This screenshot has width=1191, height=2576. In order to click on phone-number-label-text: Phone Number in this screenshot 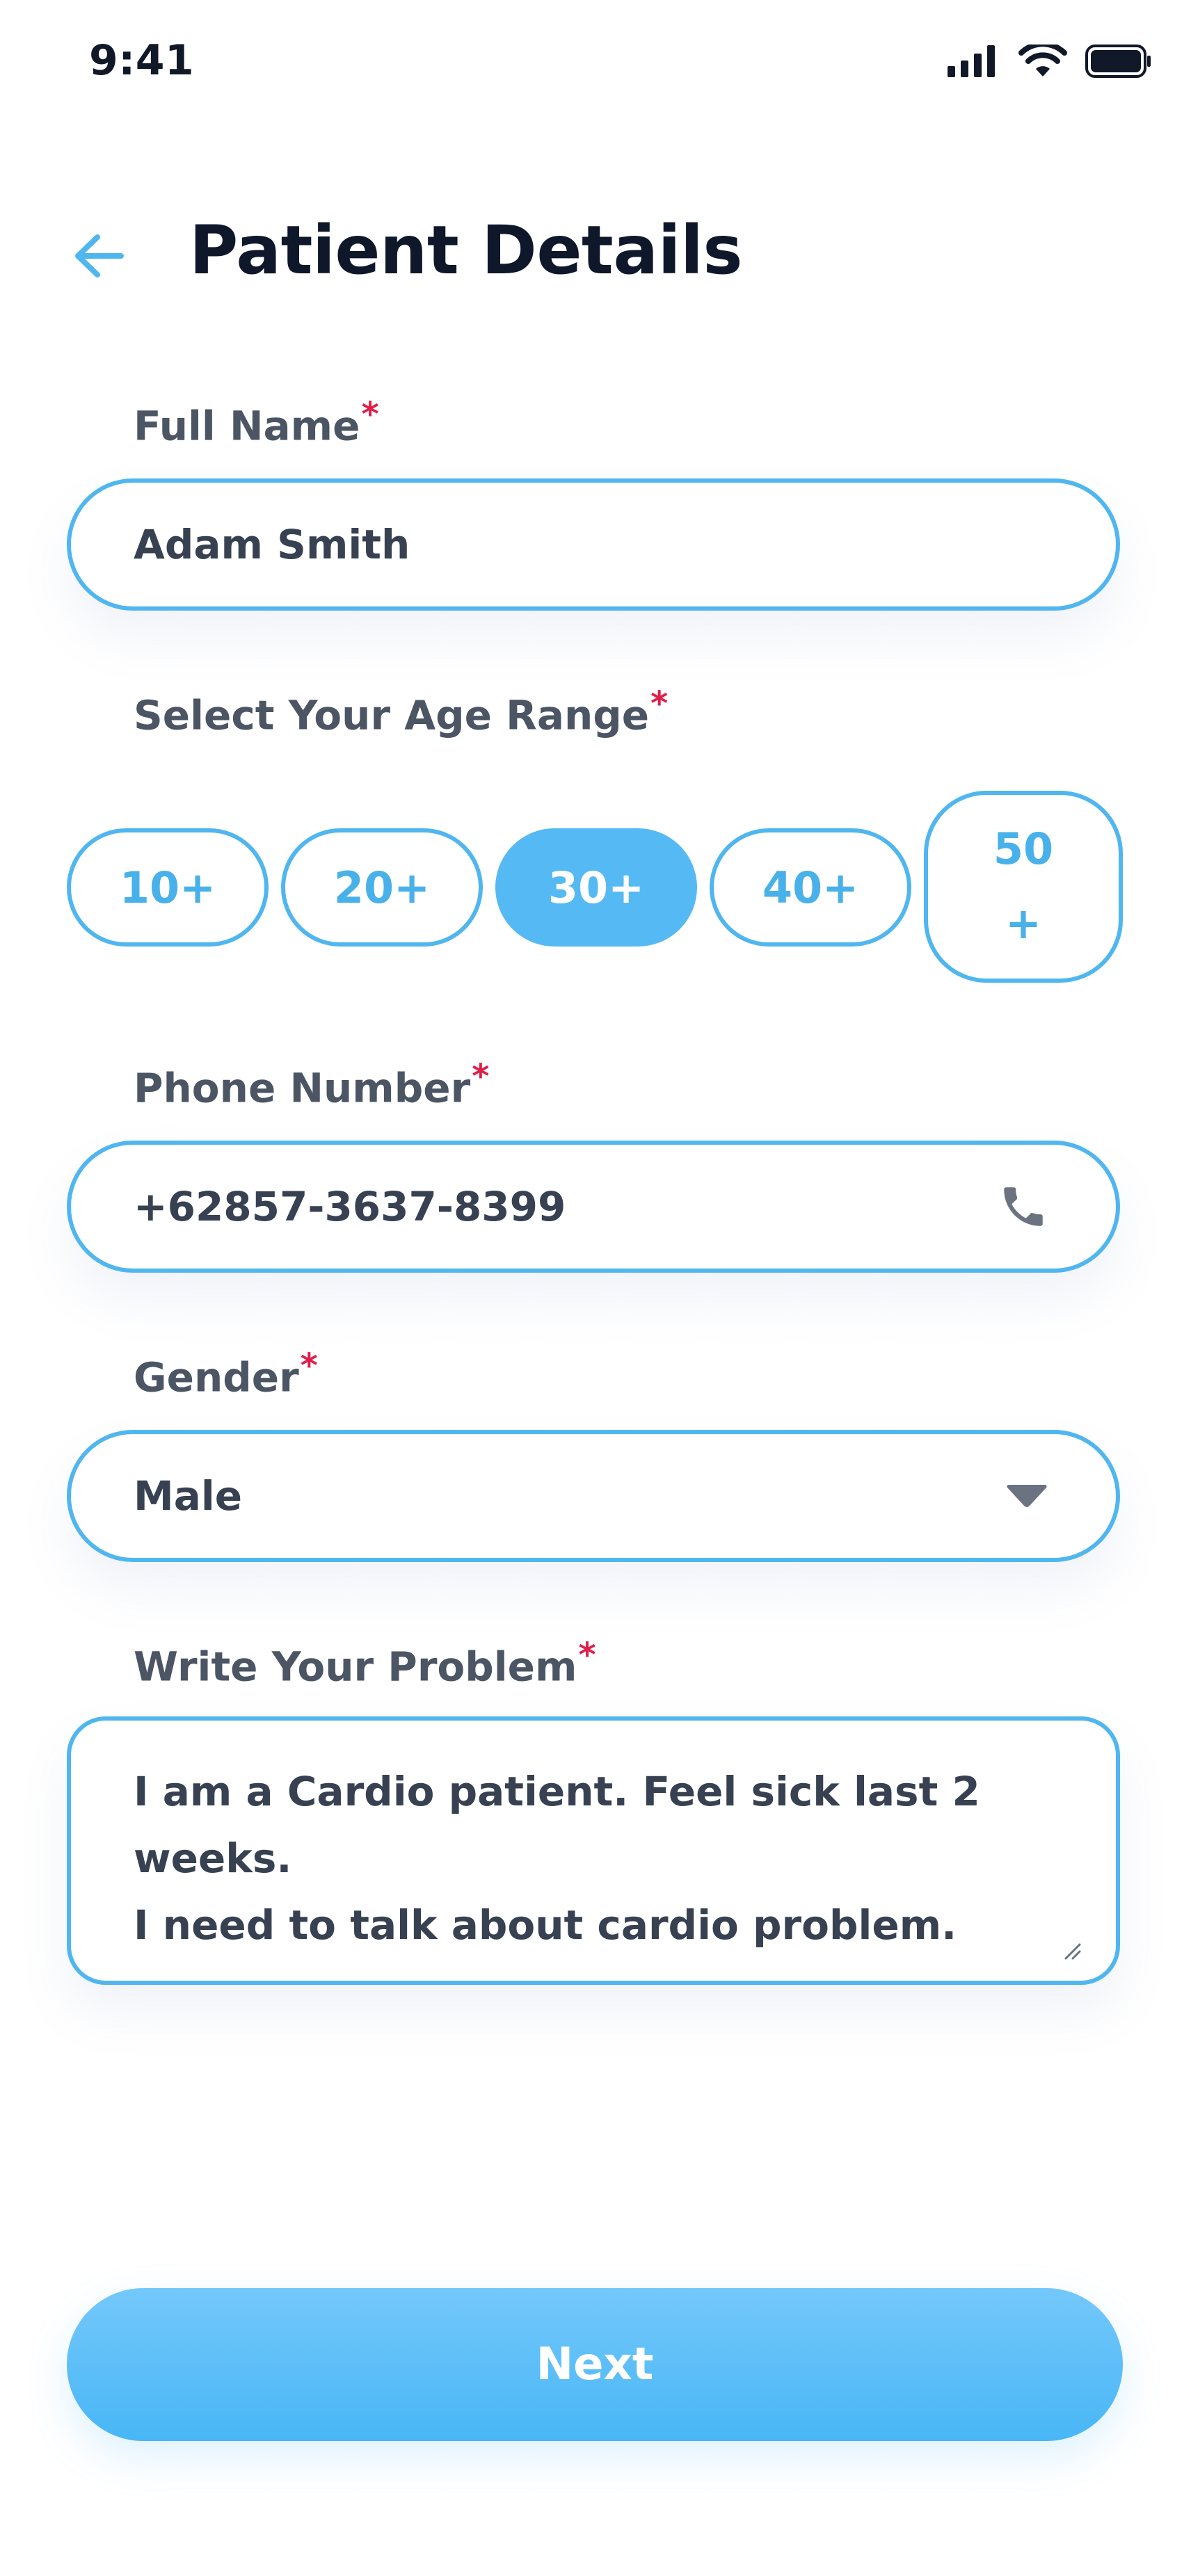, I will do `click(302, 1088)`.